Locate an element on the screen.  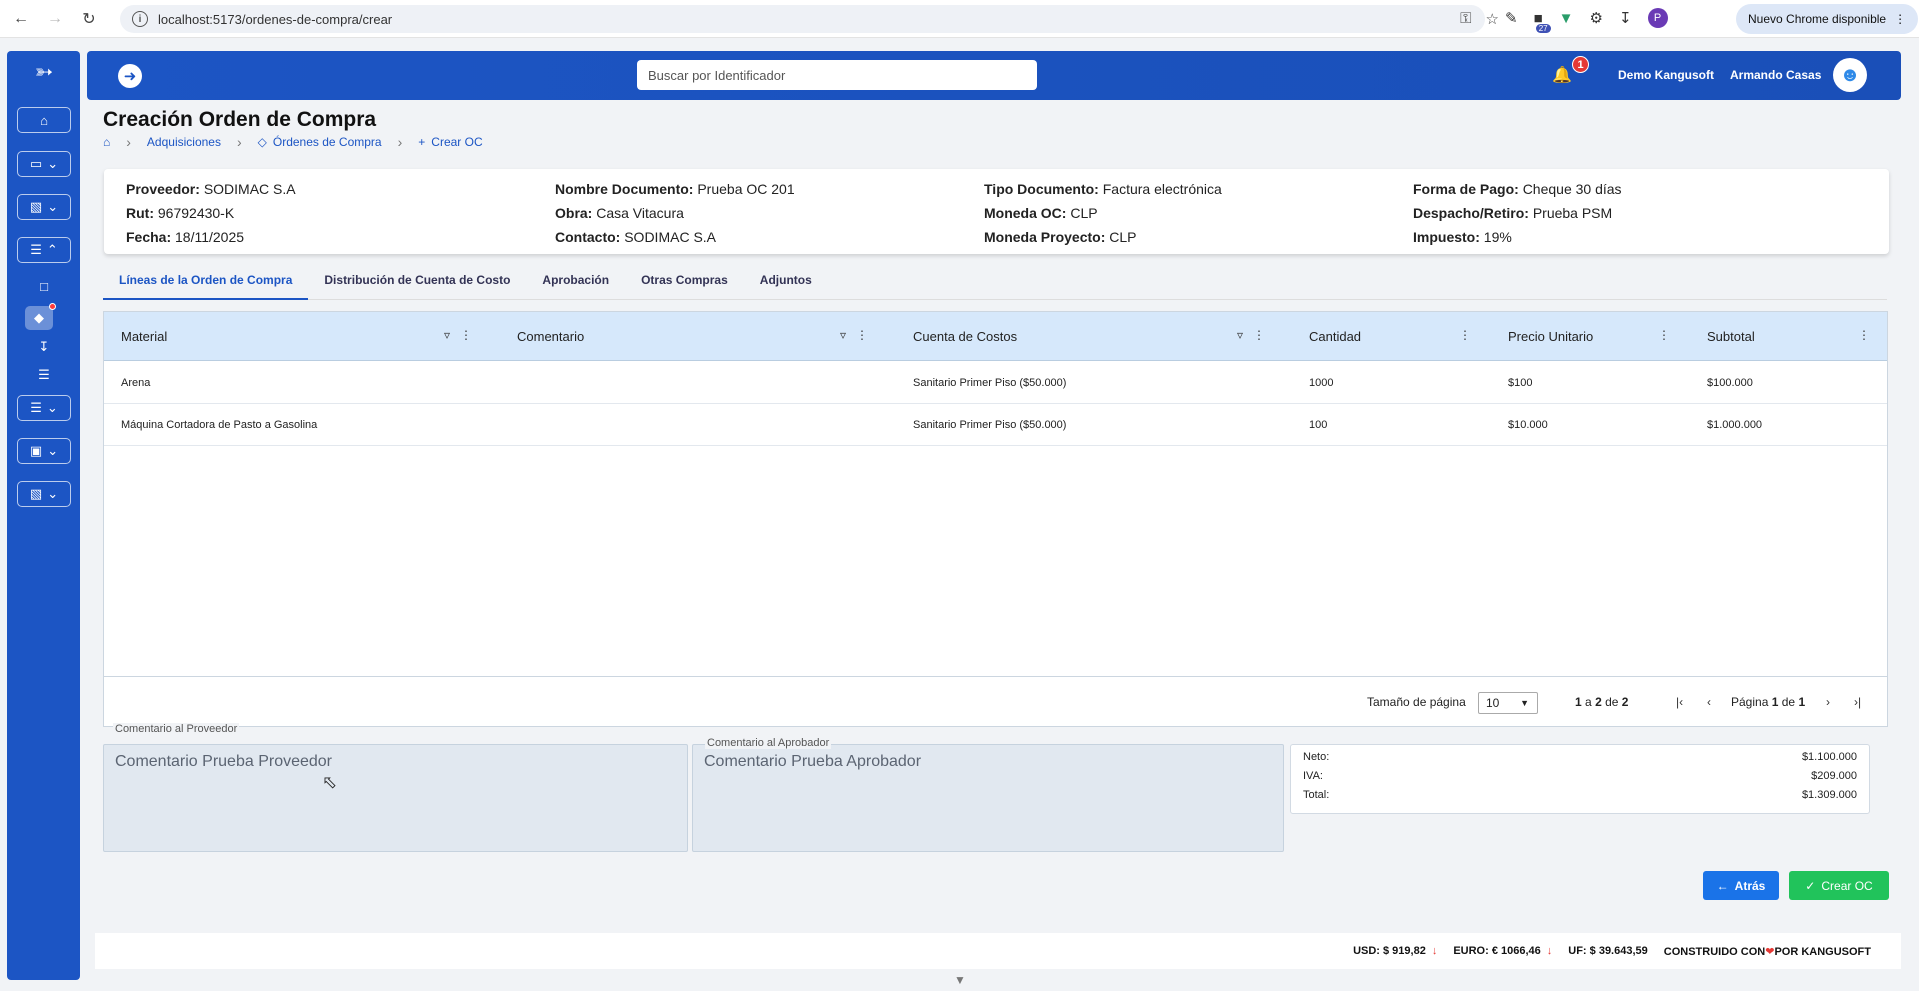
chrome-update-button: Nuevo Chrome disponible ⋮ is located at coordinates (1827, 19).